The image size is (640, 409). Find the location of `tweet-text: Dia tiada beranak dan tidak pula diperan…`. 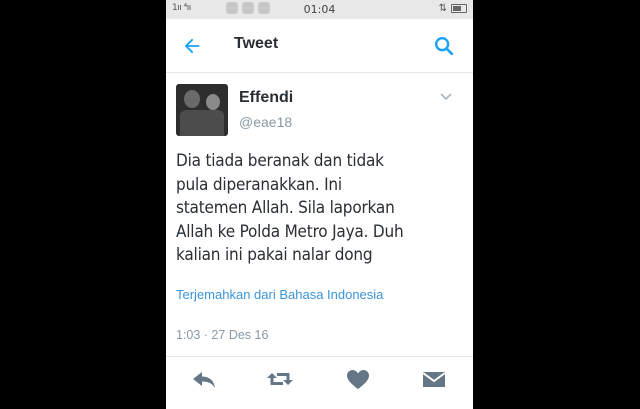

tweet-text: Dia tiada beranak dan tidak pula diperan… is located at coordinates (290, 208).